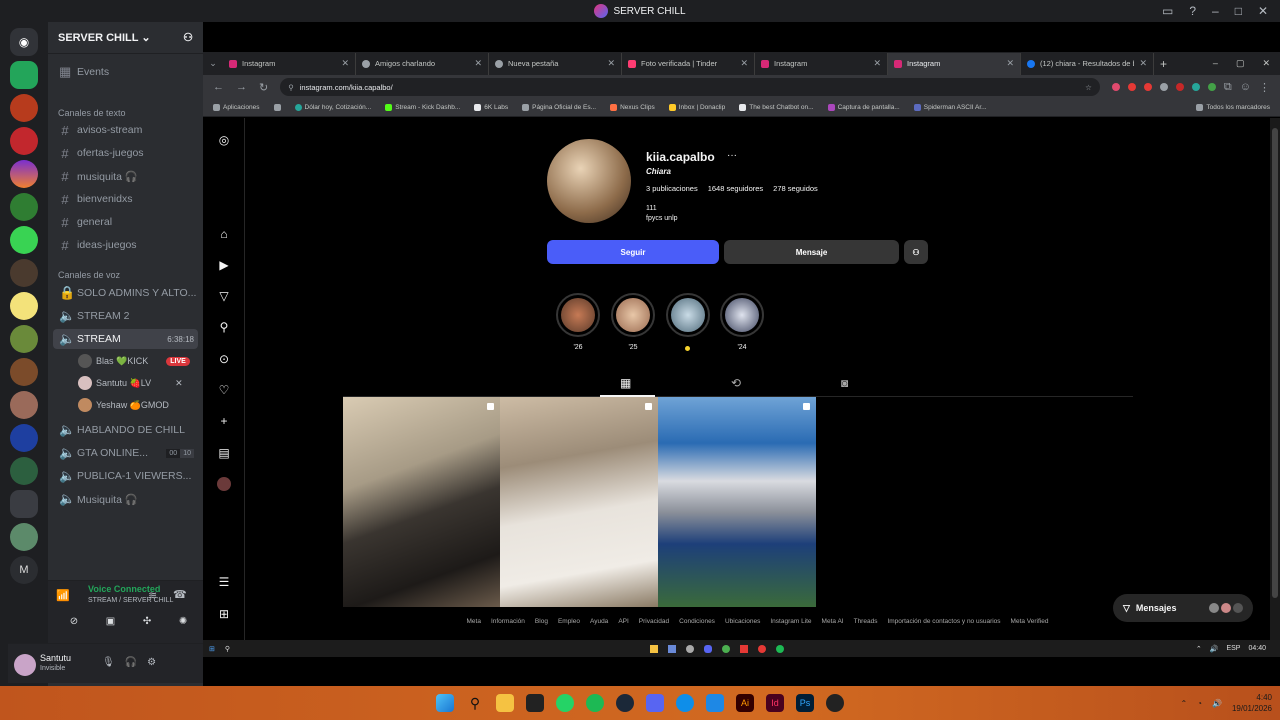  Describe the element at coordinates (1167, 11) in the screenshot. I see `inbox-icon: ▭` at that location.